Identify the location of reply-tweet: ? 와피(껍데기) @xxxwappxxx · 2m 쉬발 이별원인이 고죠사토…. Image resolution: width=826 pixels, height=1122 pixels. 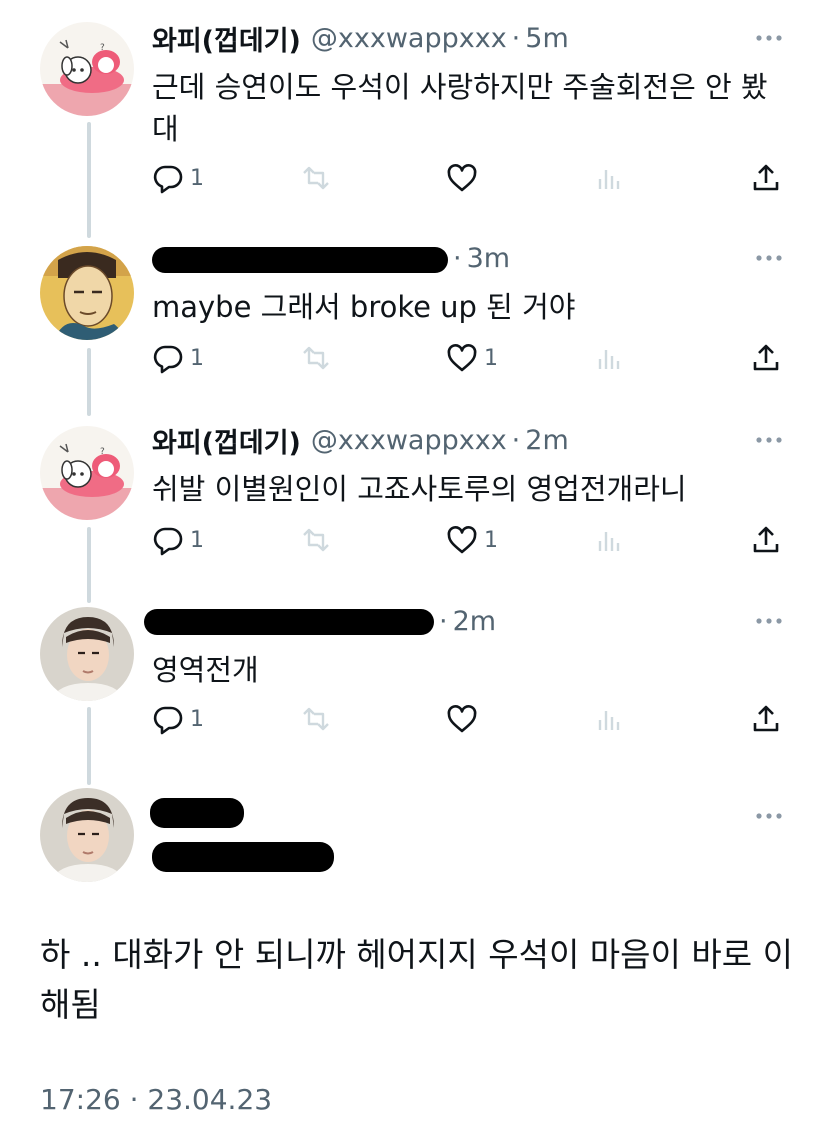
(413, 498).